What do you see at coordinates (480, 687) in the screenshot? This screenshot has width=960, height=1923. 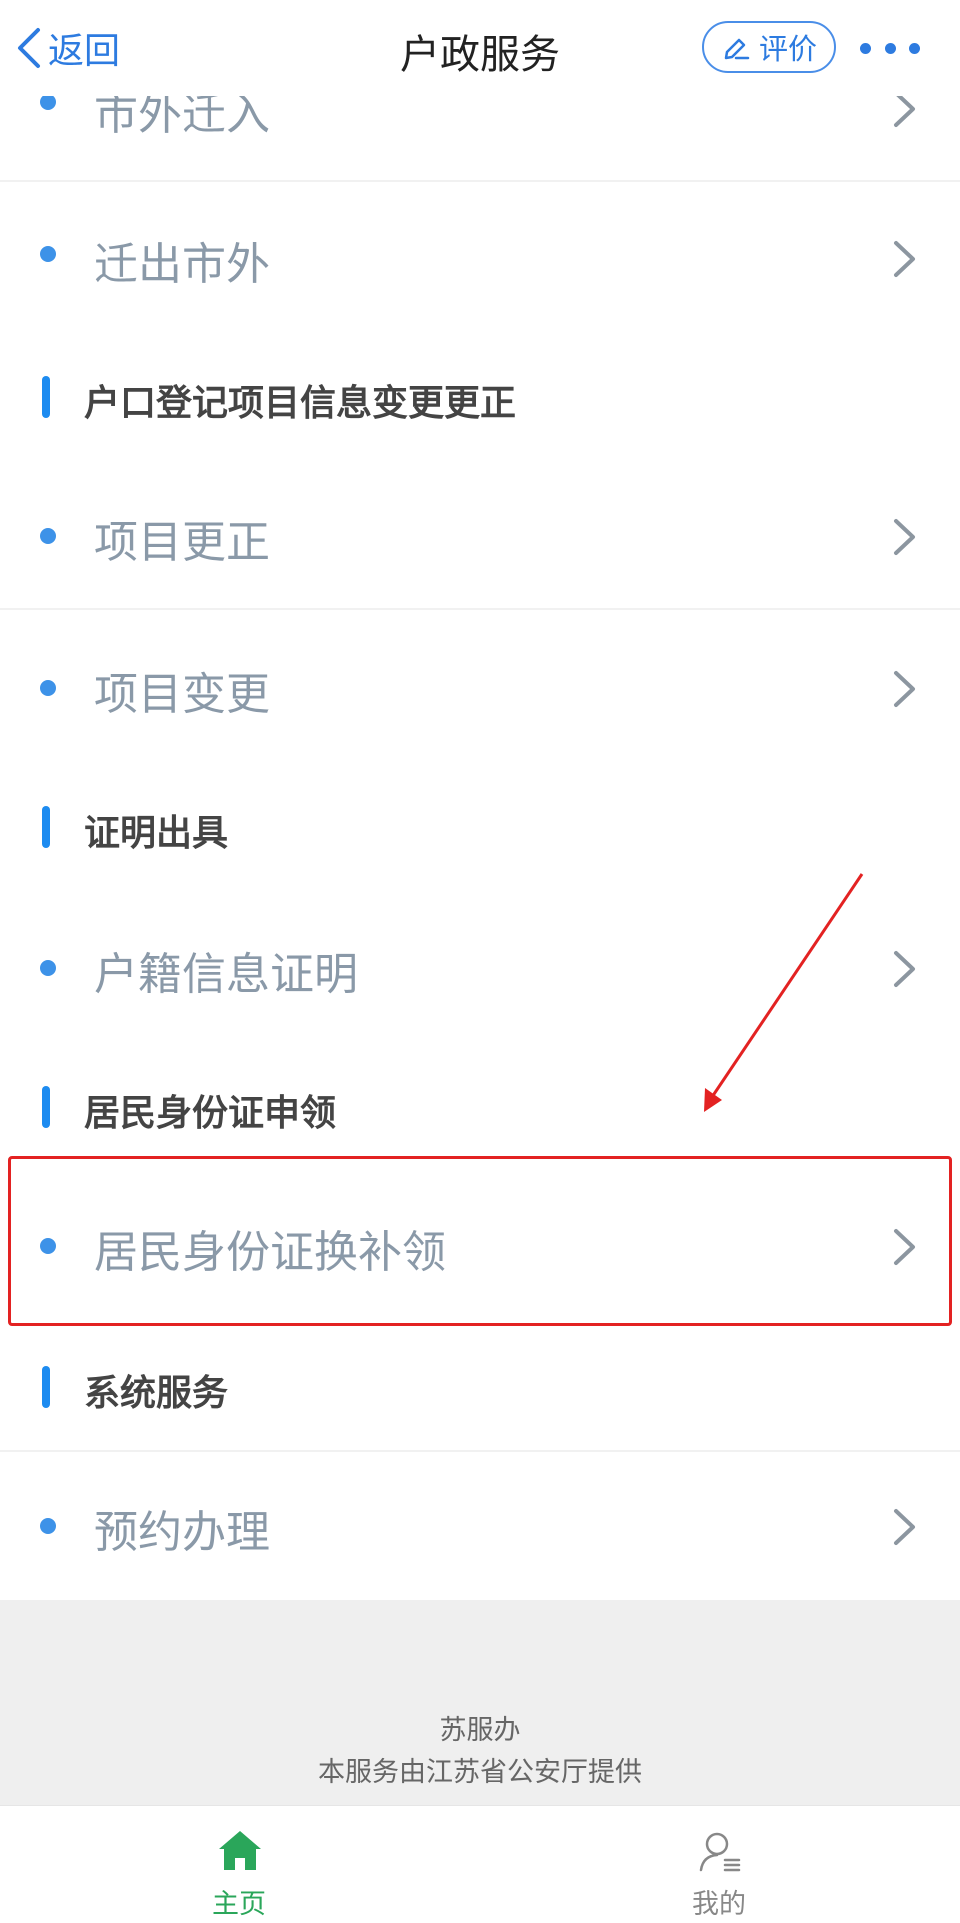 I see `list-item-change: 项目变更` at bounding box center [480, 687].